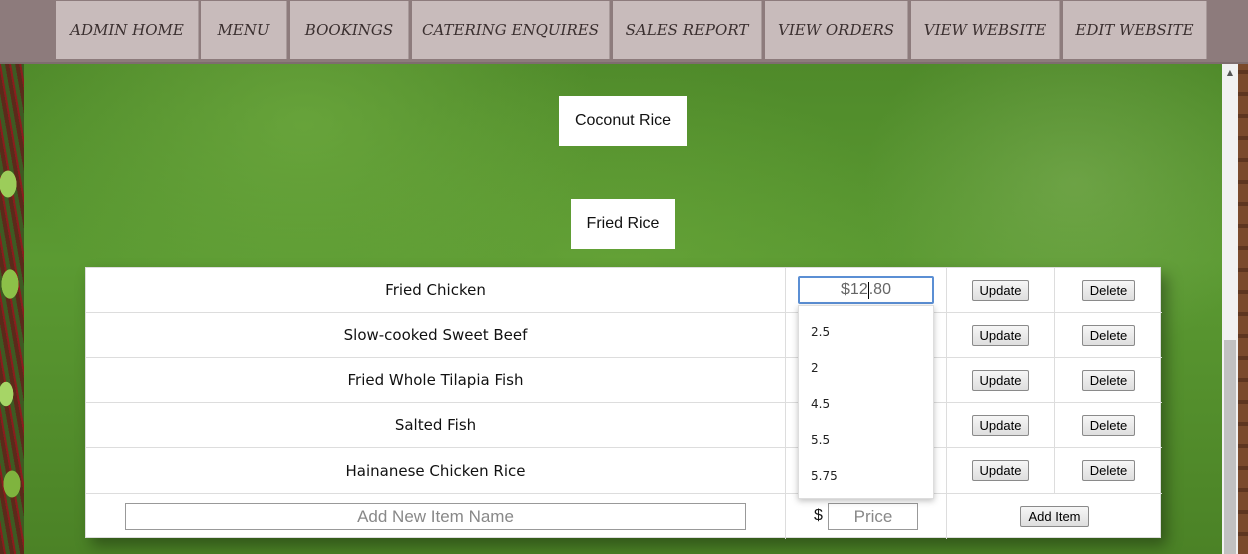 The image size is (1248, 554). Describe the element at coordinates (435, 380) in the screenshot. I see `item-name: Fried Whole Tilapia Fish` at that location.